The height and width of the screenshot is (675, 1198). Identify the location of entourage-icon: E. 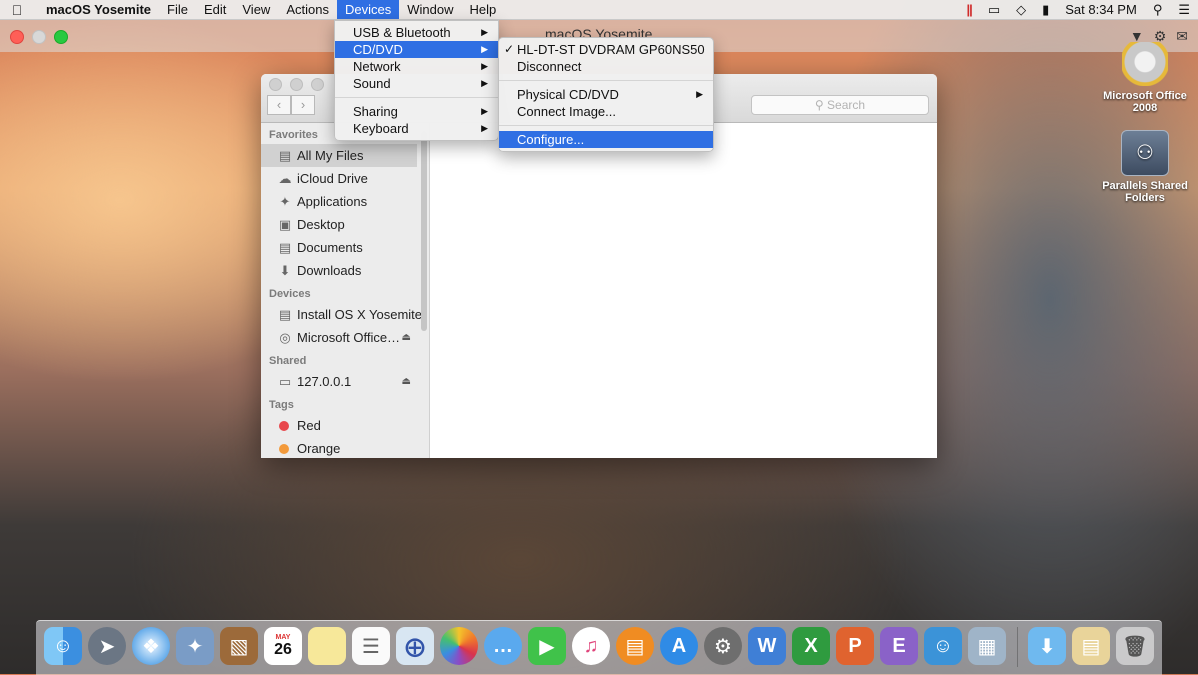
(899, 646).